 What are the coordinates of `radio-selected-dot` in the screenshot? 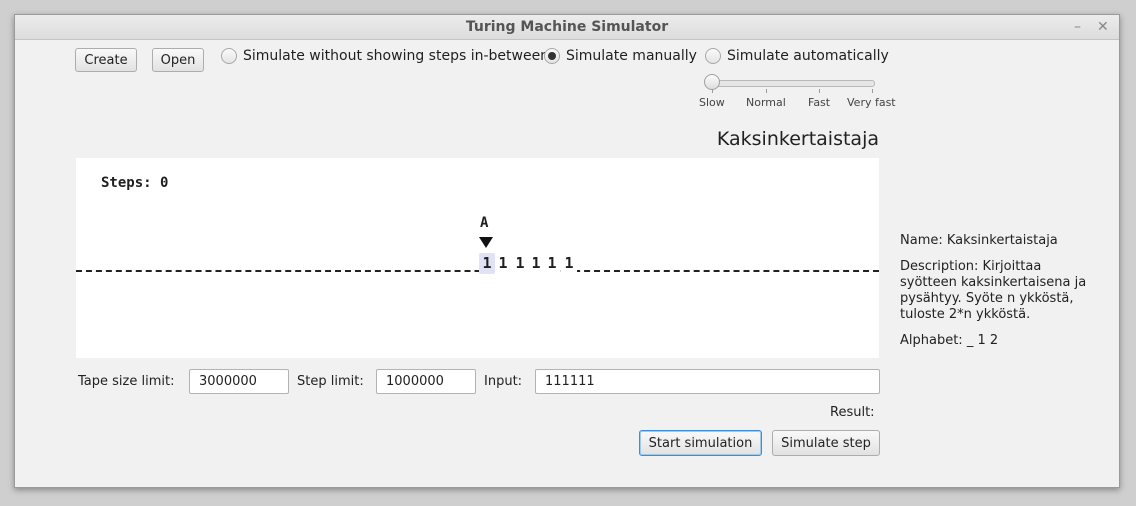 It's located at (552, 56).